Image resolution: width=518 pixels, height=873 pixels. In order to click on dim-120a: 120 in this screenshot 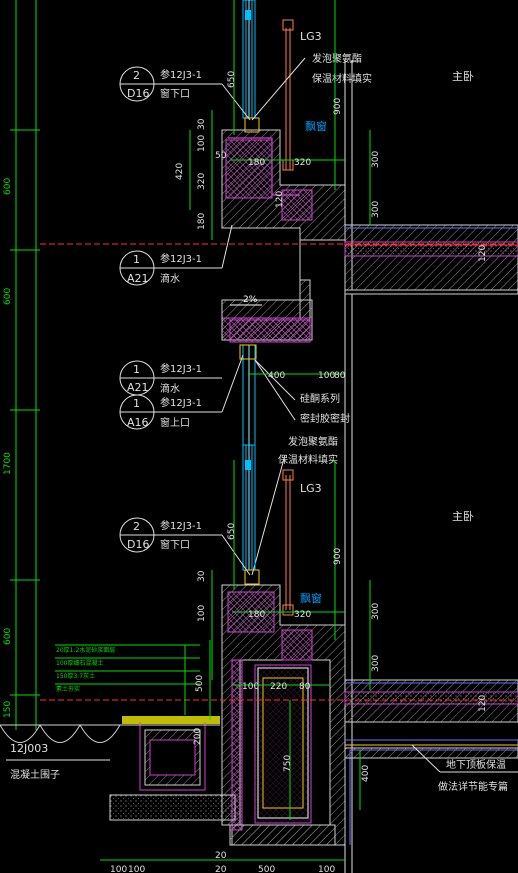, I will do `click(280, 199)`.